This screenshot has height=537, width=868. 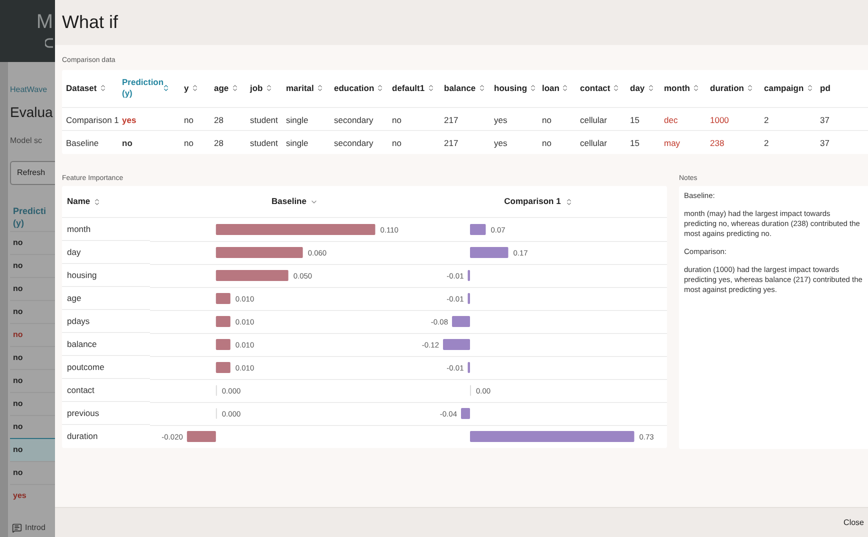 I want to click on column-header: Baseline, so click(x=289, y=201).